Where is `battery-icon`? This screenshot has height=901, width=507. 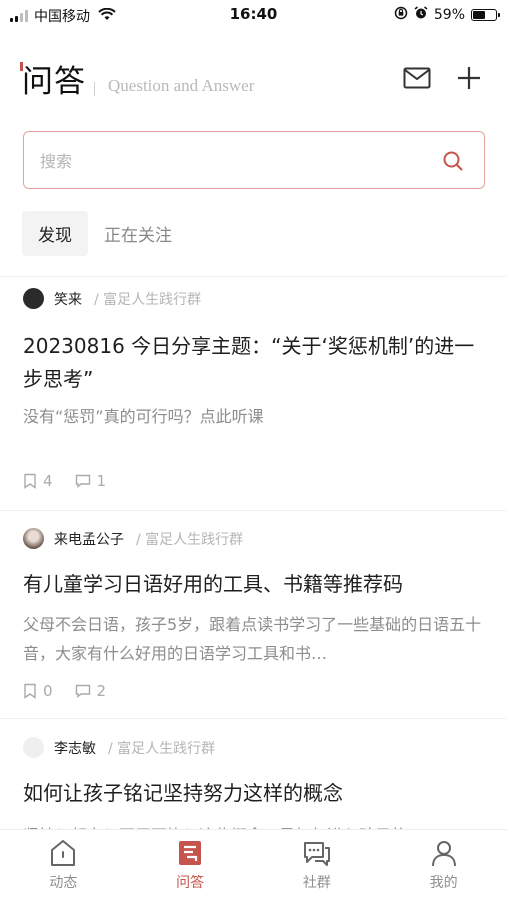
battery-icon is located at coordinates (485, 15).